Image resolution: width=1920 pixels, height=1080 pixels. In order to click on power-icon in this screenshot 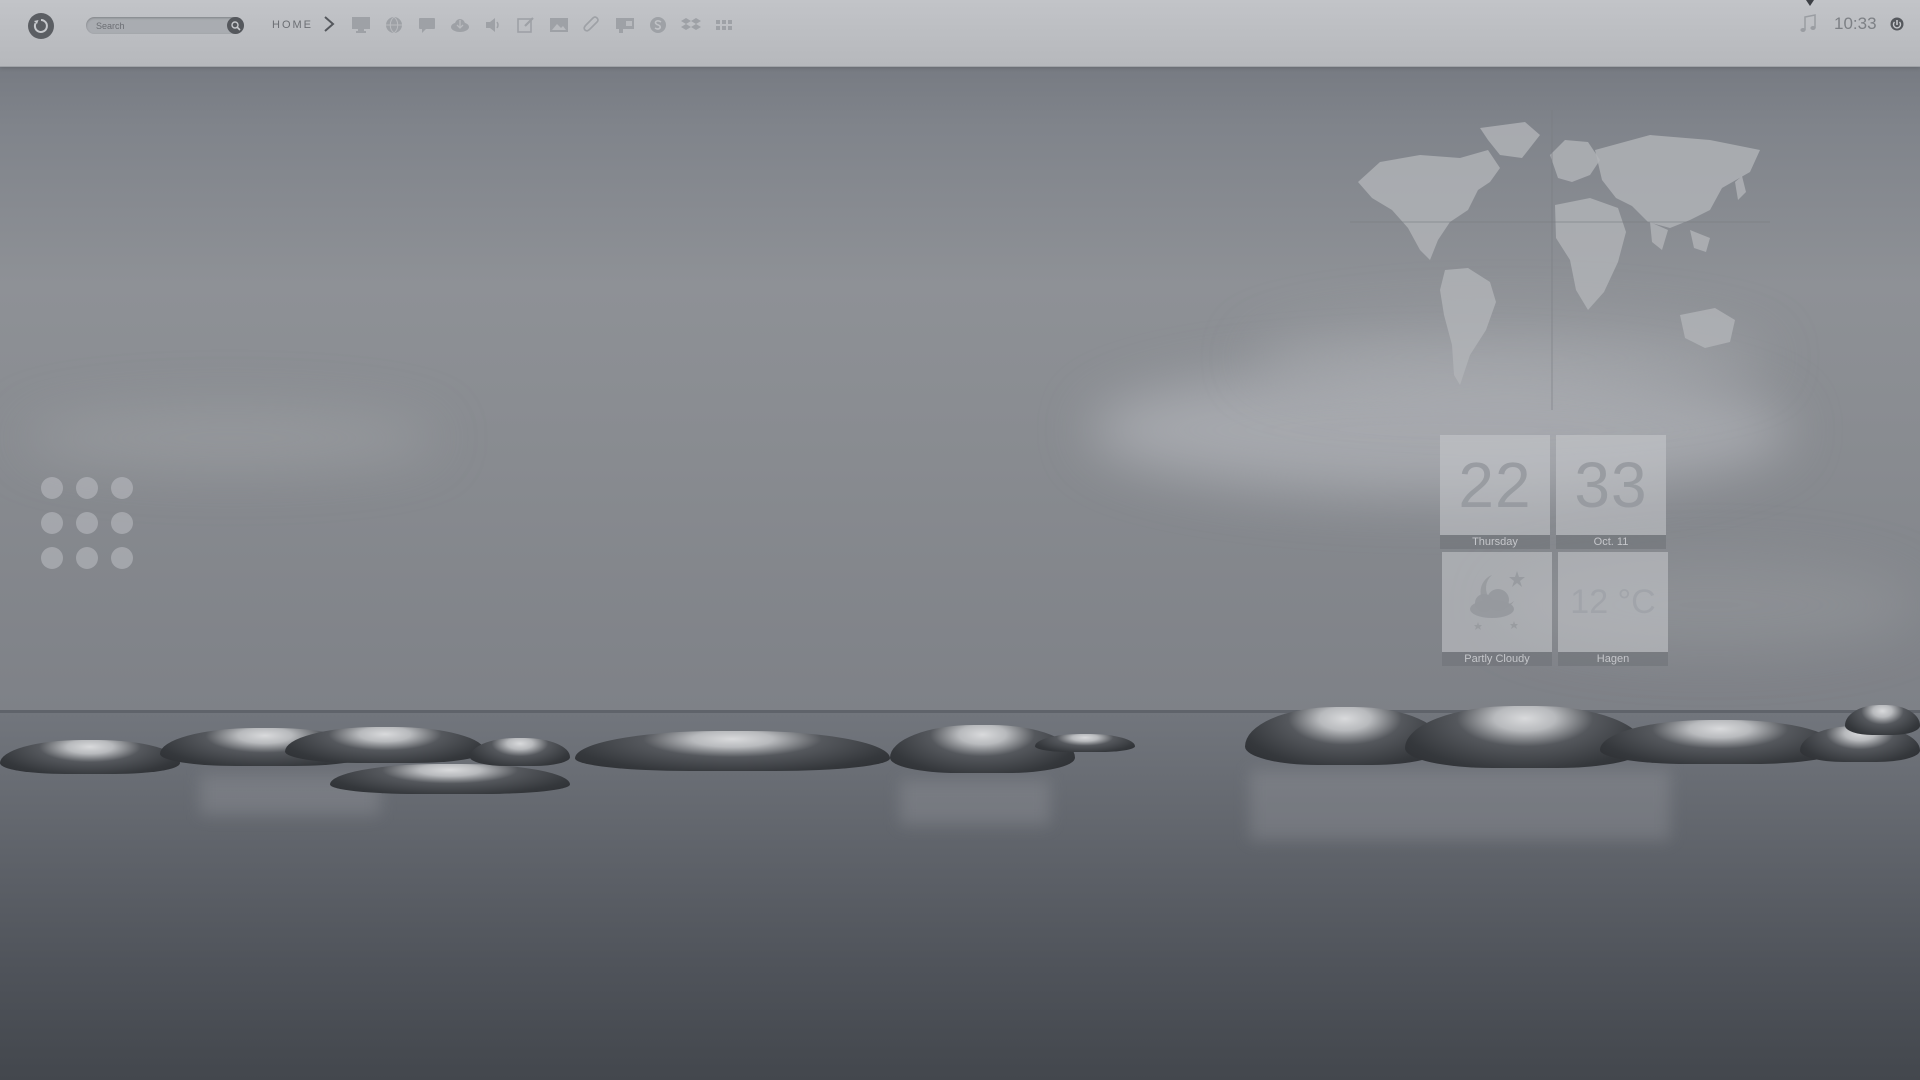, I will do `click(1897, 24)`.